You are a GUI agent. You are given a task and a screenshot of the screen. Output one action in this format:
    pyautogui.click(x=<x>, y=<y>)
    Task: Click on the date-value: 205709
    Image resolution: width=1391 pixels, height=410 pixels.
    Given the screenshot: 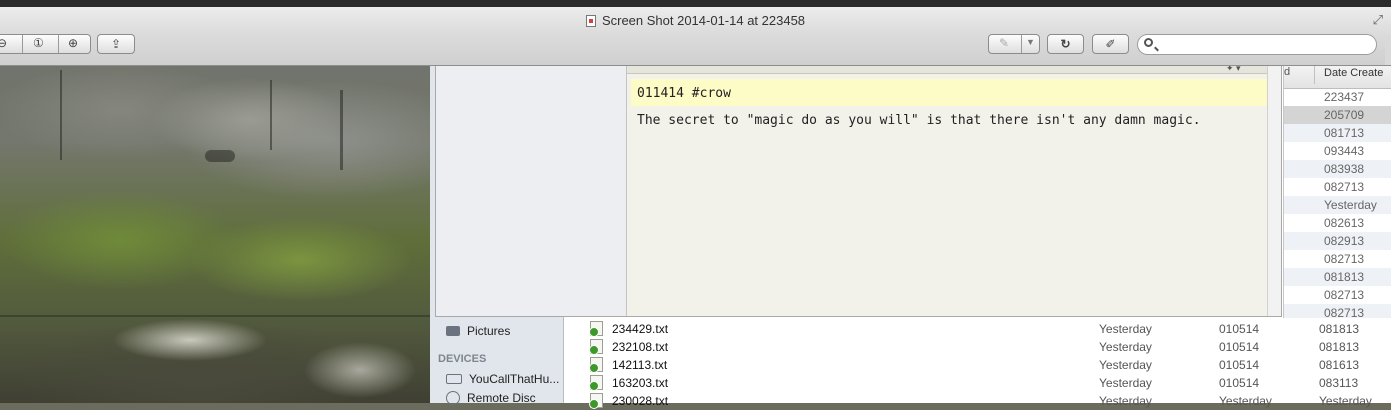 What is the action you would take?
    pyautogui.click(x=1344, y=115)
    